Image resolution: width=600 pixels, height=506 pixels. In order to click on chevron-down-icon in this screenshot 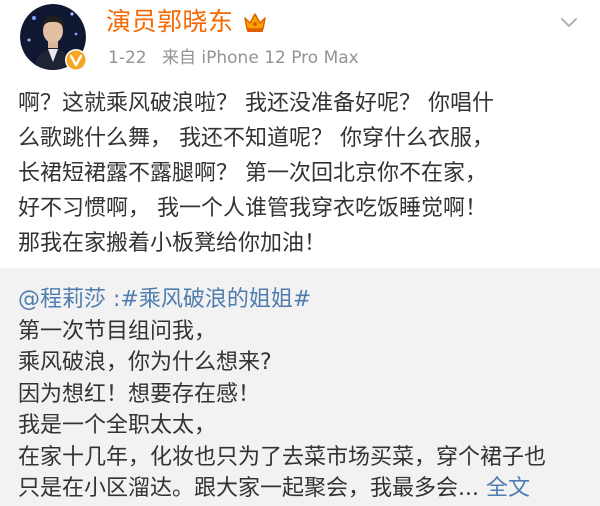, I will do `click(569, 20)`.